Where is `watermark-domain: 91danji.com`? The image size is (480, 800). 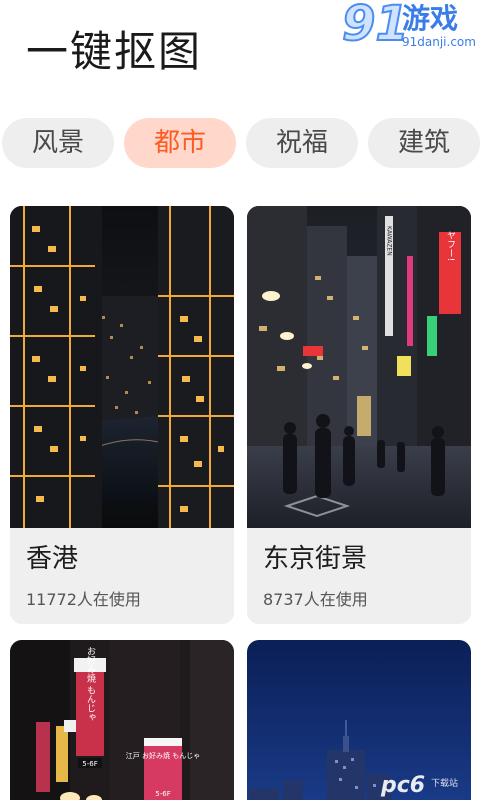
watermark-domain: 91danji.com is located at coordinates (439, 42).